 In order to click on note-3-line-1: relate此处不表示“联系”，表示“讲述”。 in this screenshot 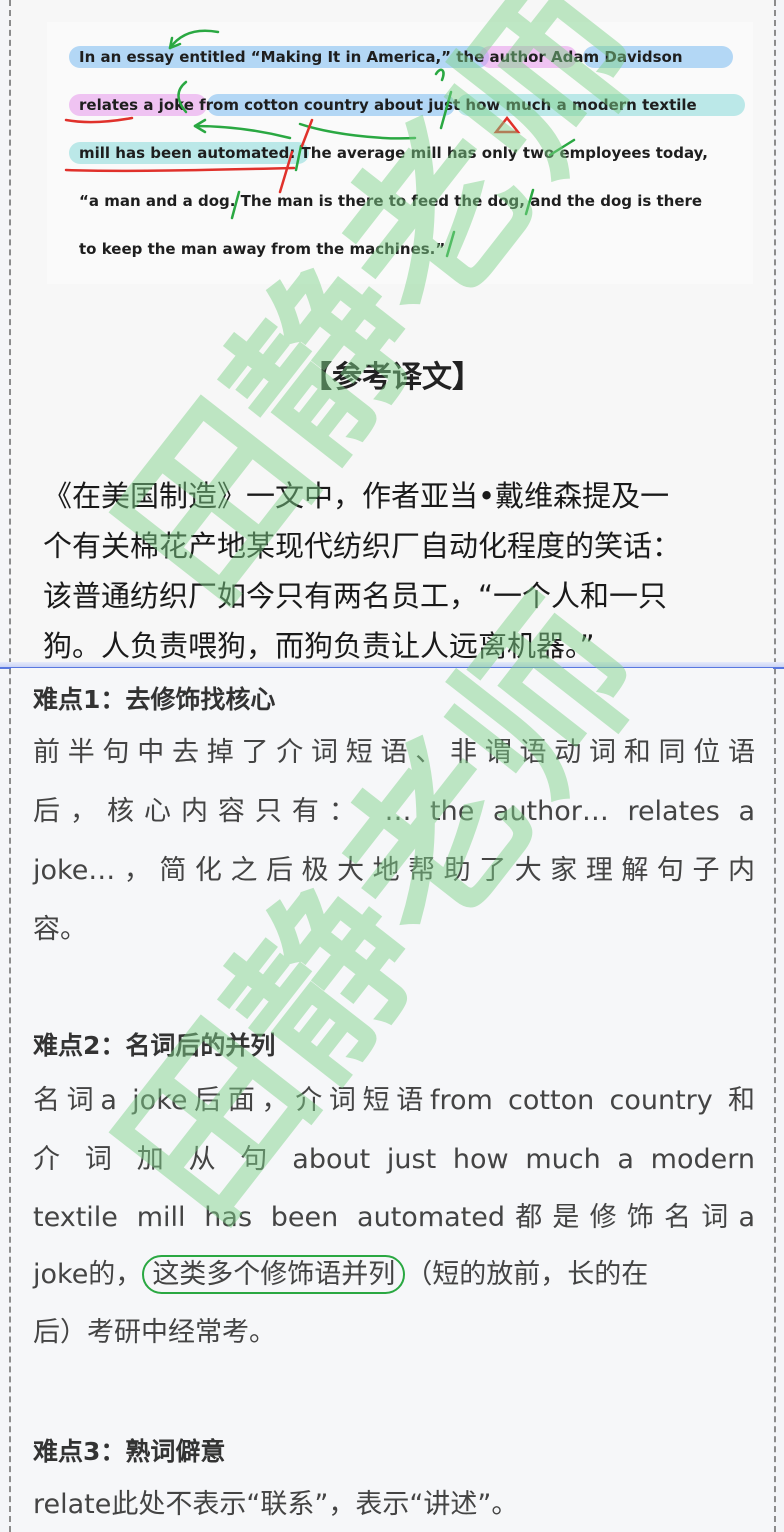, I will do `click(276, 1504)`.